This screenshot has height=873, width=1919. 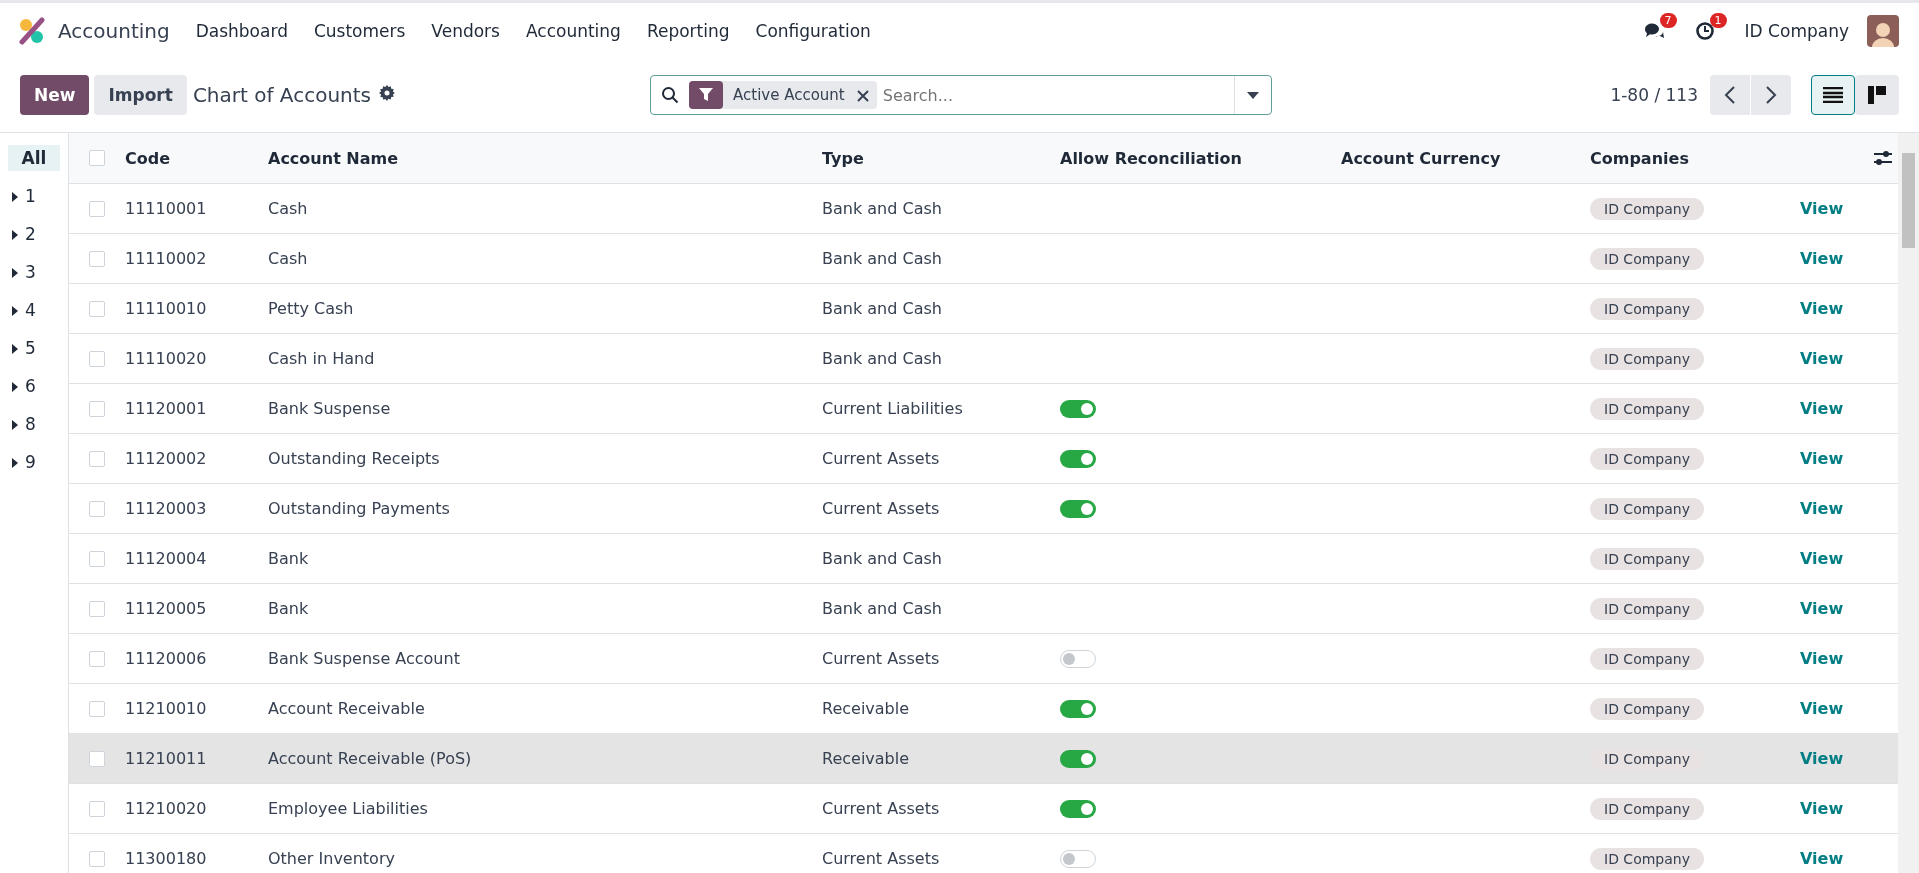 What do you see at coordinates (34, 234) in the screenshot?
I see `sidebar-item: 2` at bounding box center [34, 234].